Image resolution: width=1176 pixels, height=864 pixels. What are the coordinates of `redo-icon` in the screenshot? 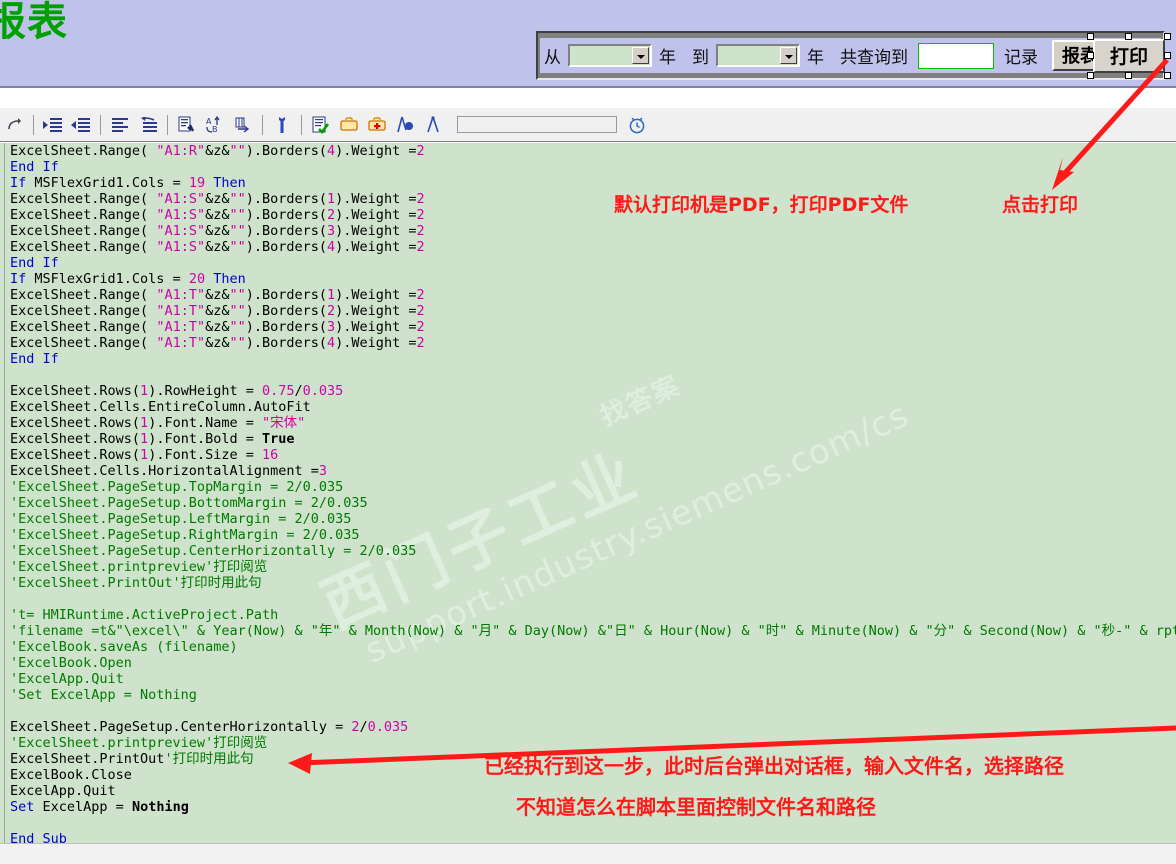 It's located at (14, 125).